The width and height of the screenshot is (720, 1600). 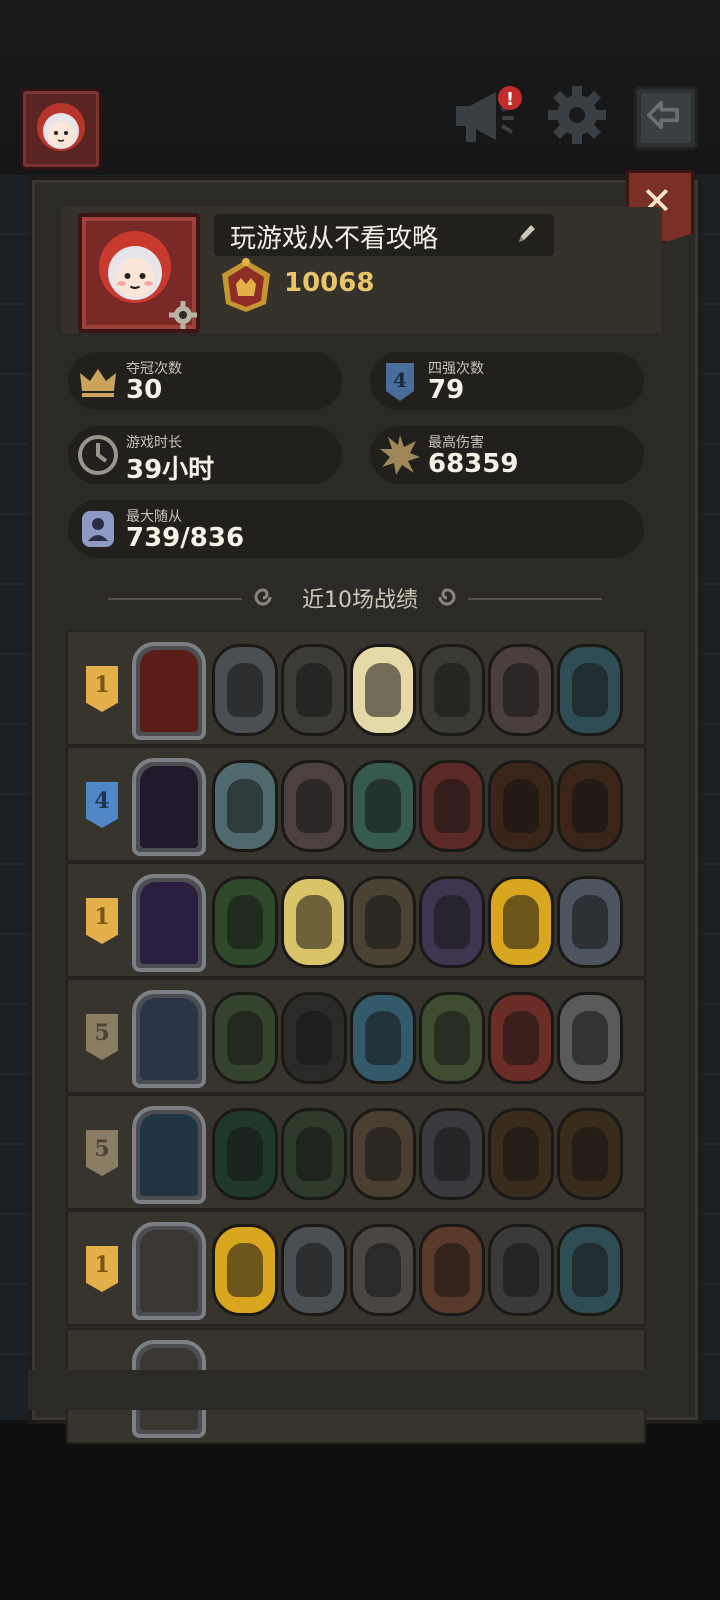 I want to click on top4-shield-icon: 4, so click(x=400, y=382).